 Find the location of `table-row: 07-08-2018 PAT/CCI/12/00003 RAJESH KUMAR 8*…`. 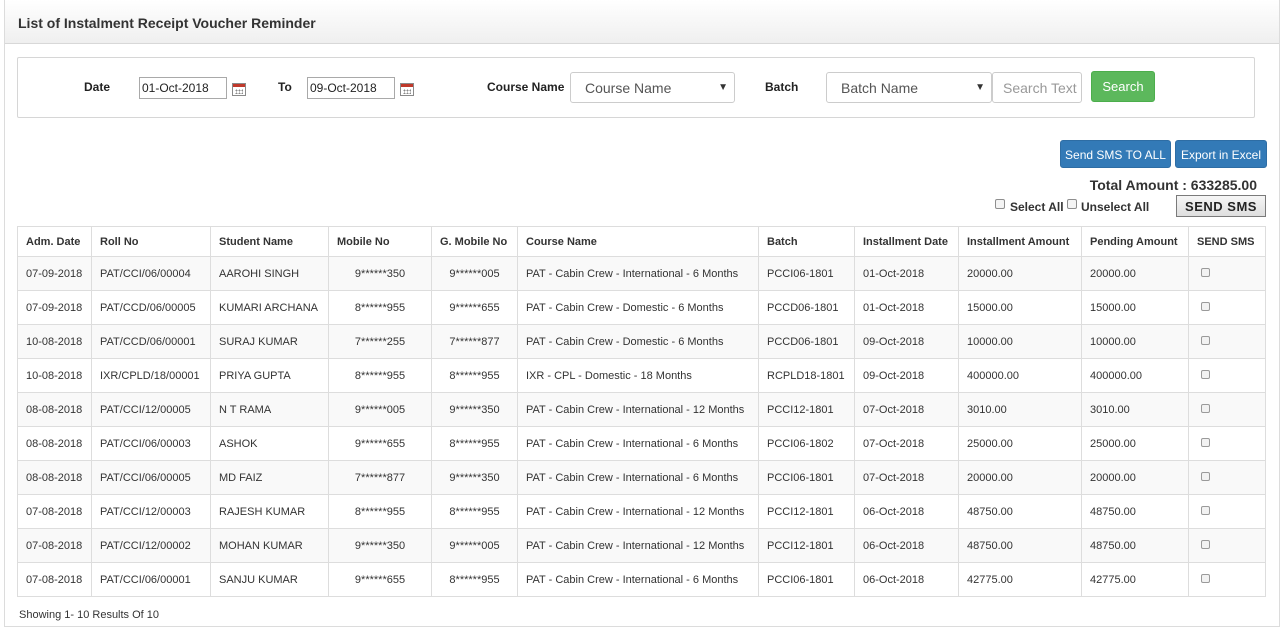

table-row: 07-08-2018 PAT/CCI/12/00003 RAJESH KUMAR 8*… is located at coordinates (641, 511).